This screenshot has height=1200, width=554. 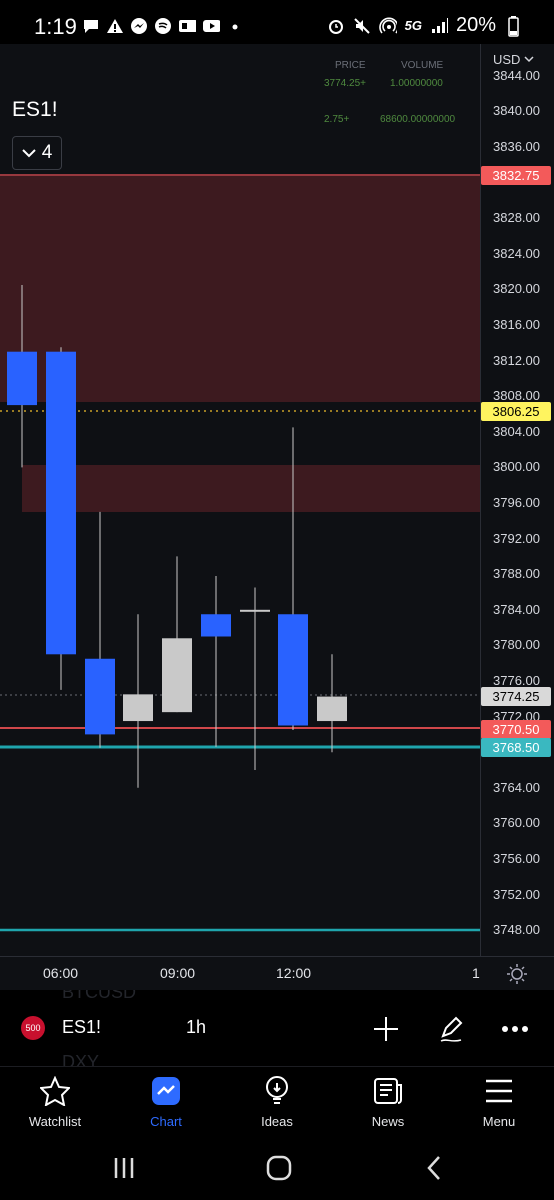 What do you see at coordinates (516, 747) in the screenshot?
I see `price-tag-teal-line: 3768.50` at bounding box center [516, 747].